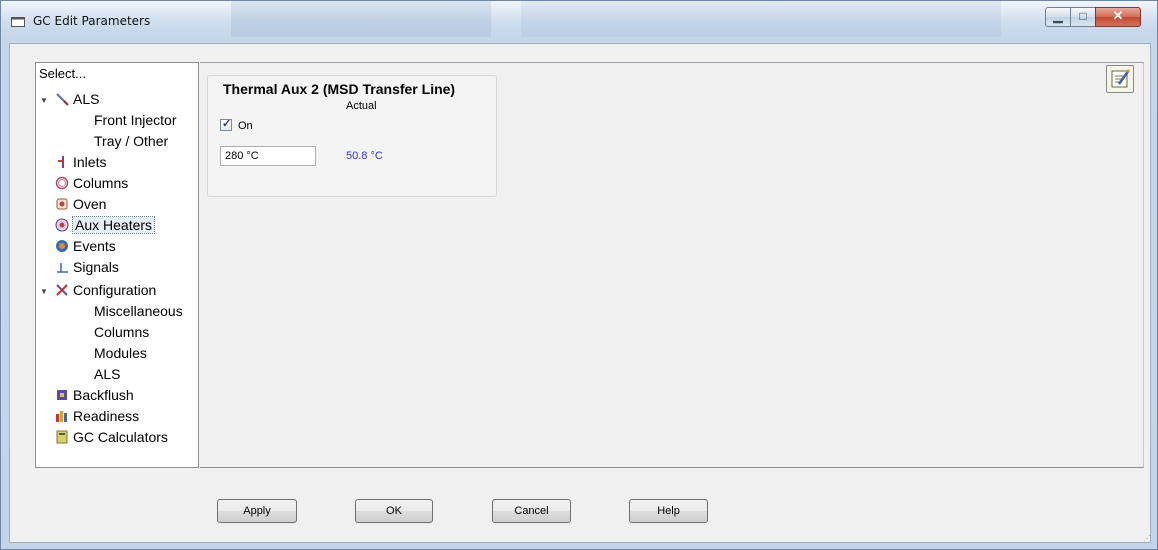  What do you see at coordinates (62, 204) in the screenshot?
I see `oven-icon` at bounding box center [62, 204].